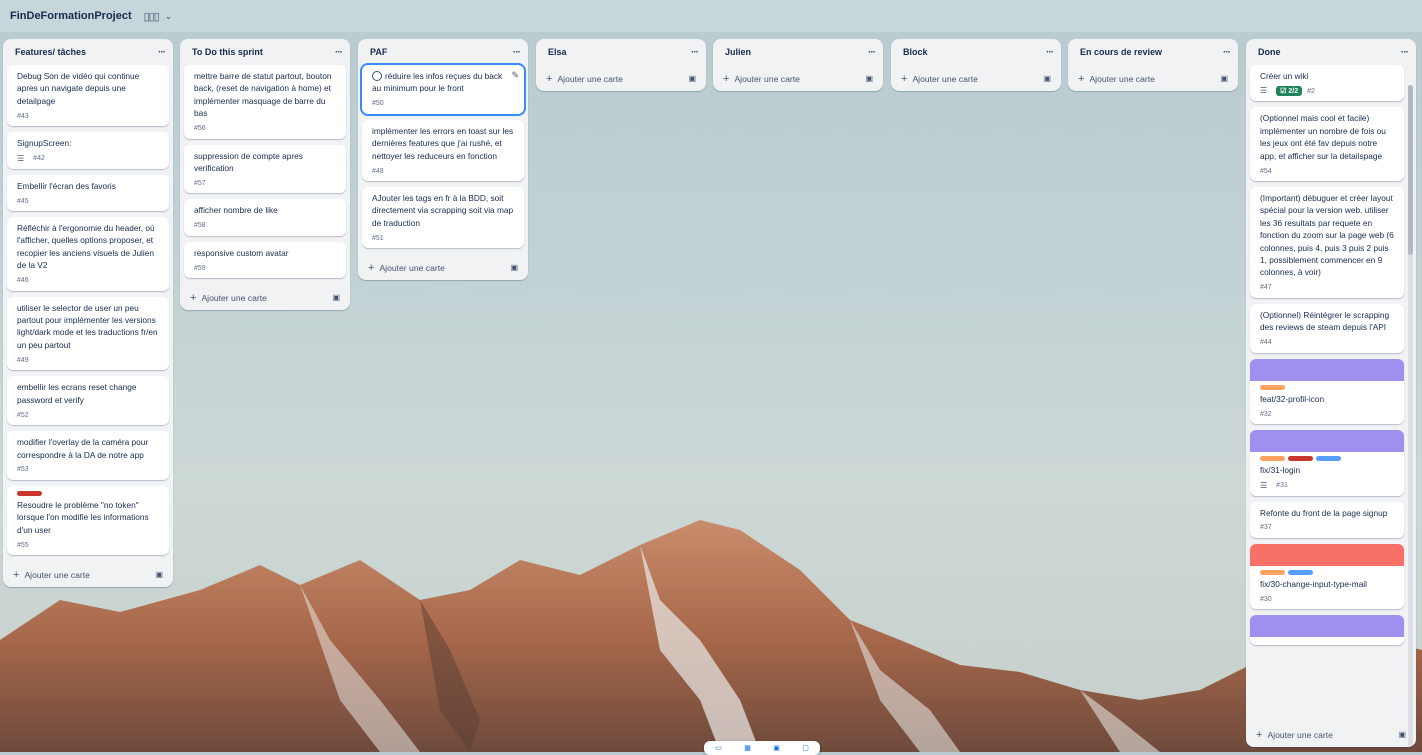 Image resolution: width=1422 pixels, height=755 pixels. What do you see at coordinates (169, 16) in the screenshot?
I see `chevron-down-icon: ⌄` at bounding box center [169, 16].